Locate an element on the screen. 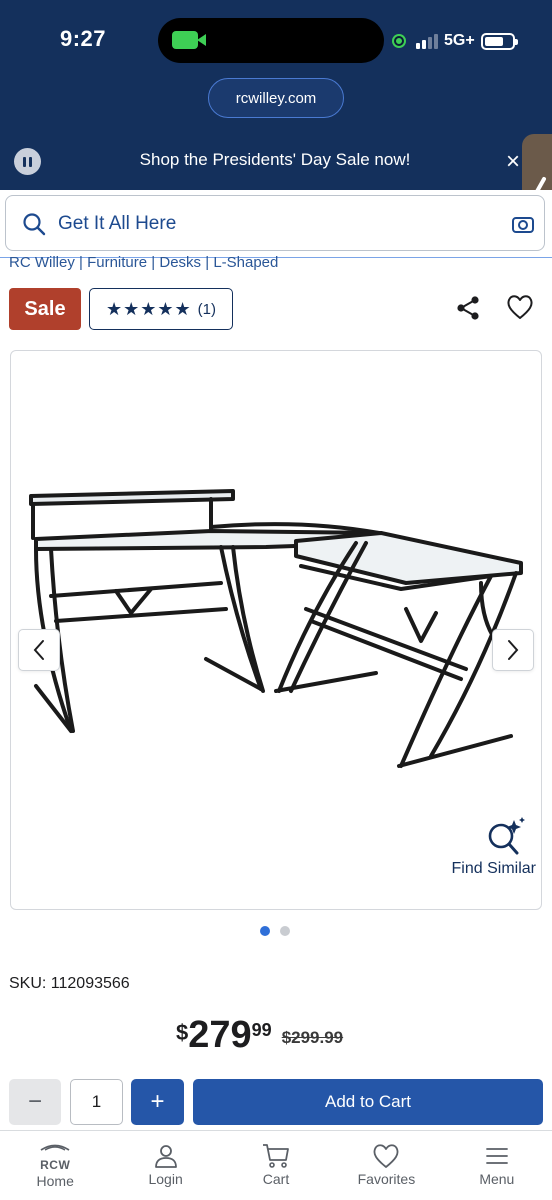  star-rating-icon: ★★★★★ is located at coordinates (148, 308).